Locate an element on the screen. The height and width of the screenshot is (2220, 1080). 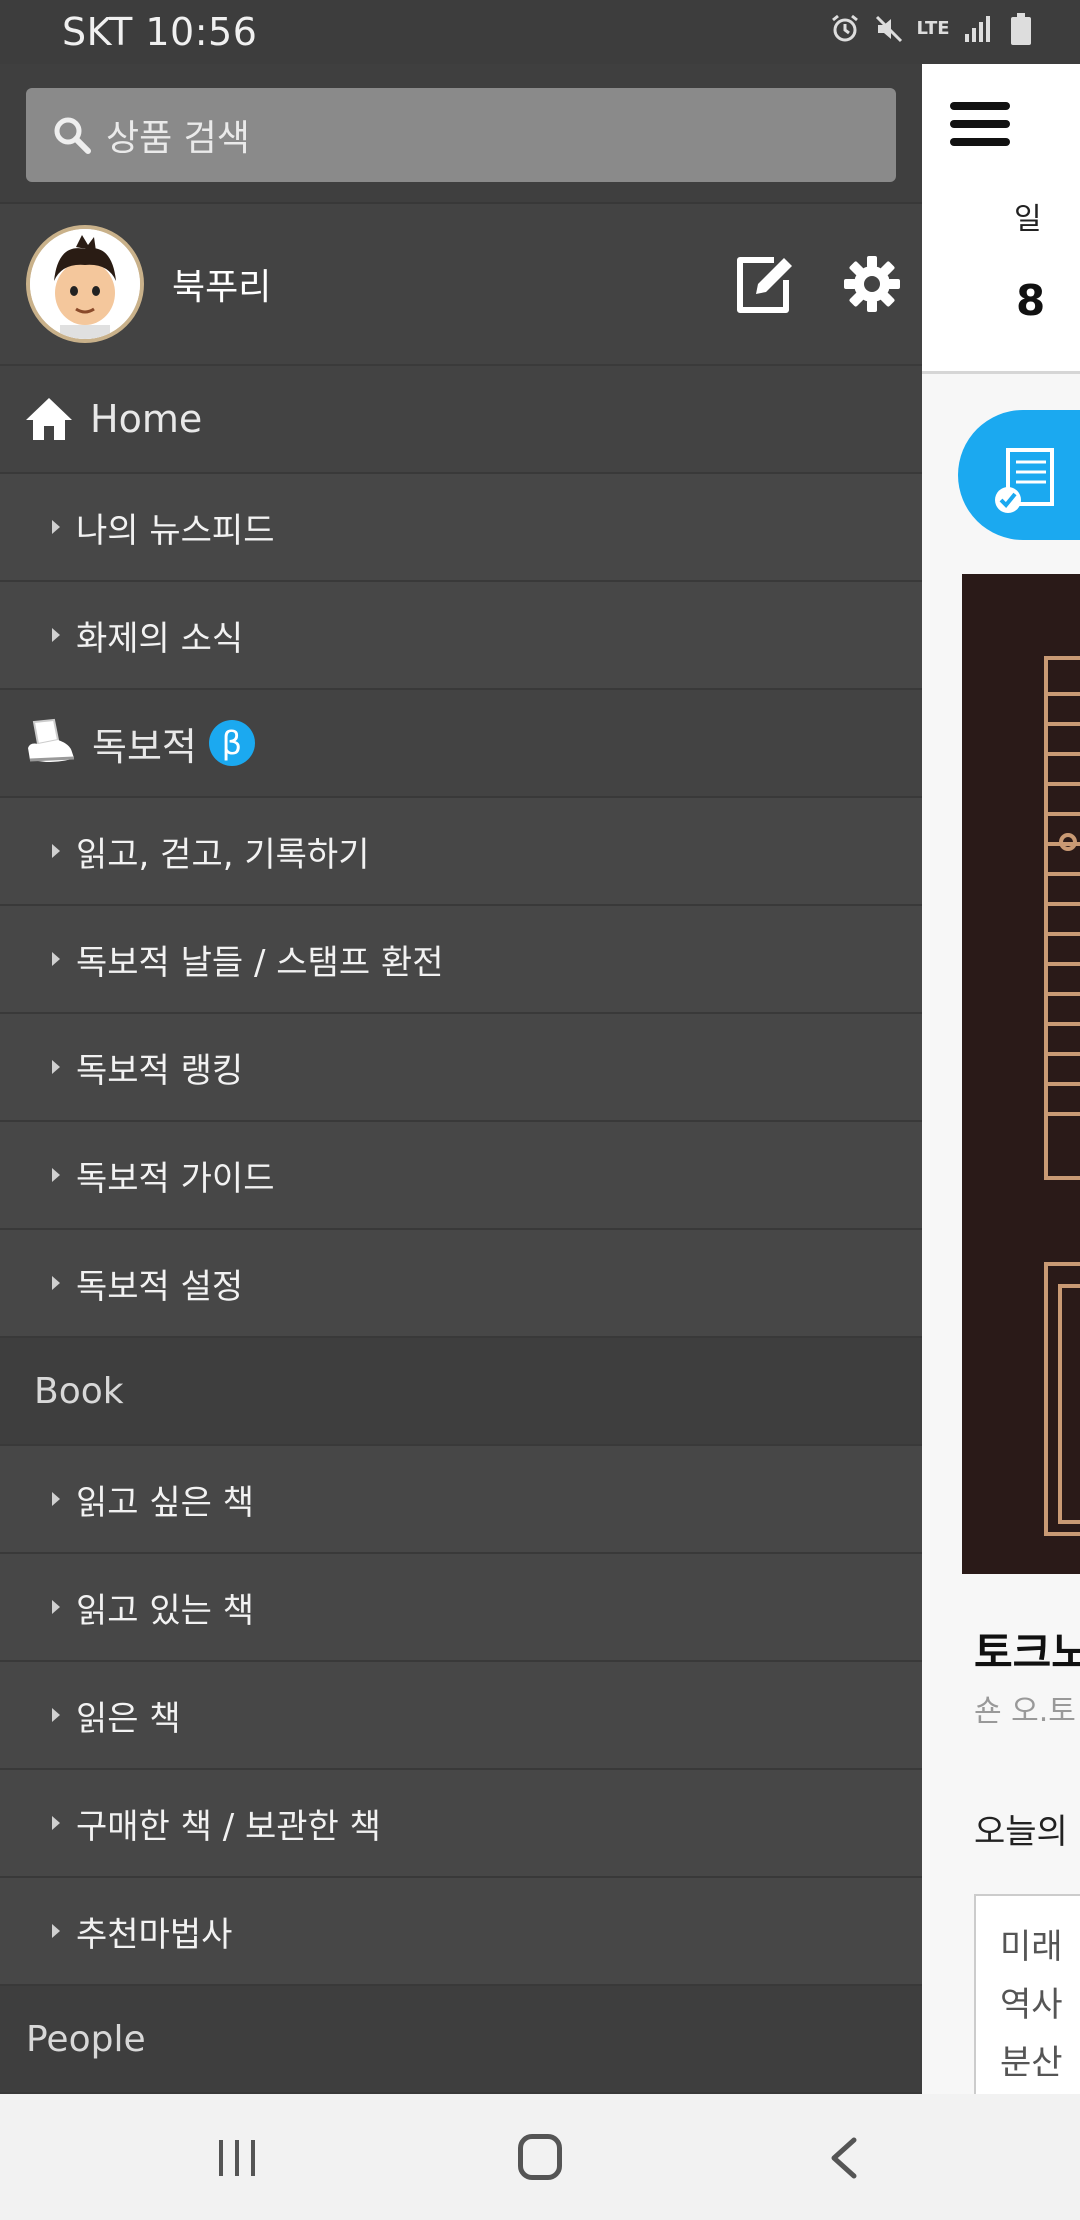
menu-home: Home is located at coordinates (461, 420).